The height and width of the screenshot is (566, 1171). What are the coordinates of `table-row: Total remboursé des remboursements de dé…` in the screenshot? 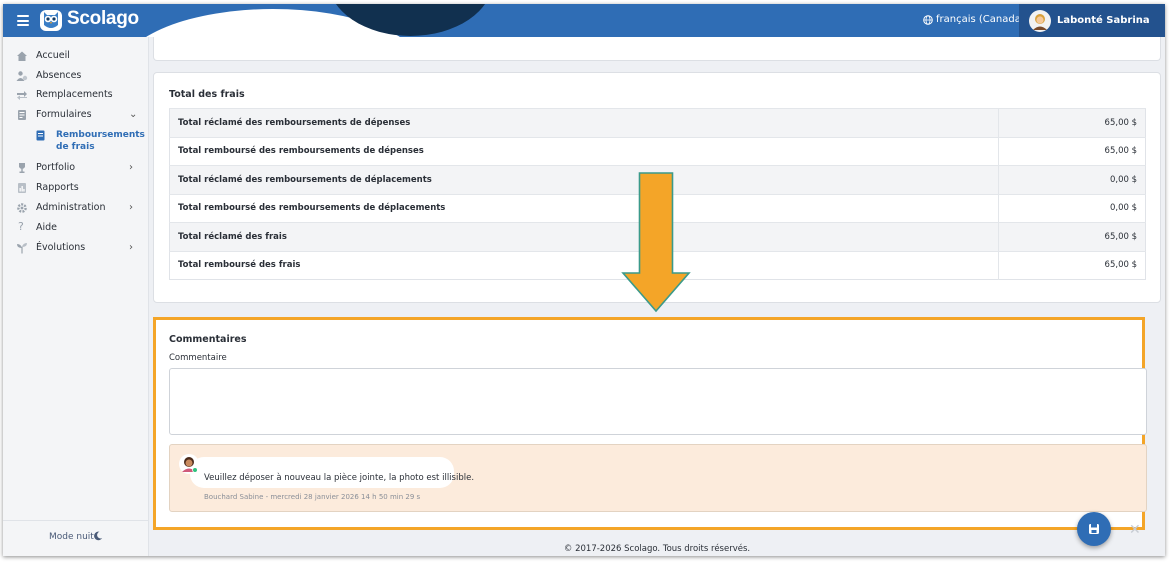 It's located at (657, 151).